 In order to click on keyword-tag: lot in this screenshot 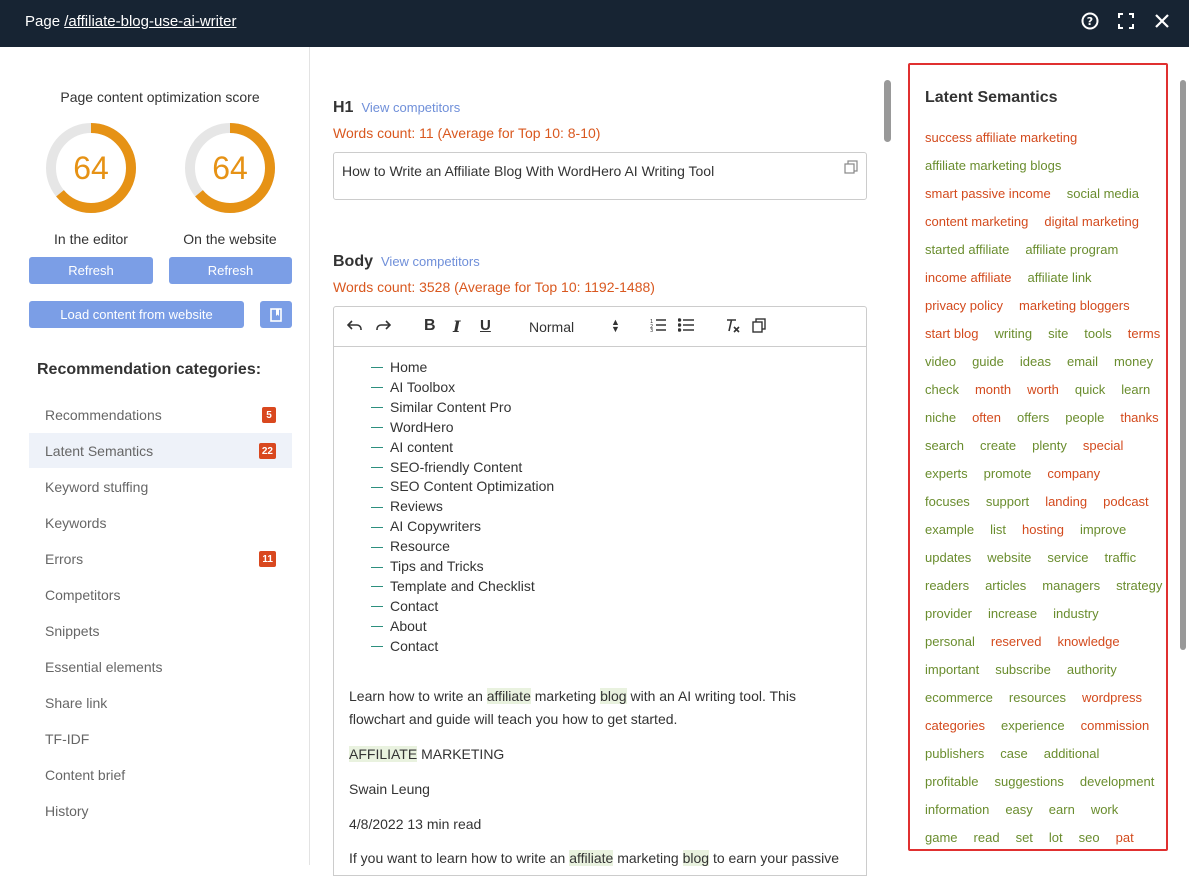, I will do `click(1056, 837)`.